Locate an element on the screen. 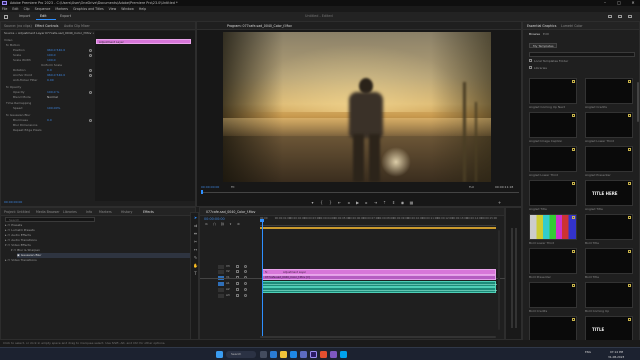 Image resolution: width=640 pixels, height=360 pixels. add-marker-timeline-icon: ▾ is located at coordinates (230, 224).